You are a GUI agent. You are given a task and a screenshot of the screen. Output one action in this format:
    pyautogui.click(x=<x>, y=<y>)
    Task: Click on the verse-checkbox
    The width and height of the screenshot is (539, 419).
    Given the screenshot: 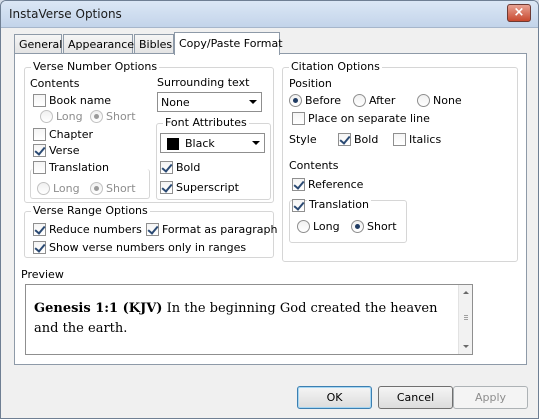 What is the action you would take?
    pyautogui.click(x=39, y=150)
    